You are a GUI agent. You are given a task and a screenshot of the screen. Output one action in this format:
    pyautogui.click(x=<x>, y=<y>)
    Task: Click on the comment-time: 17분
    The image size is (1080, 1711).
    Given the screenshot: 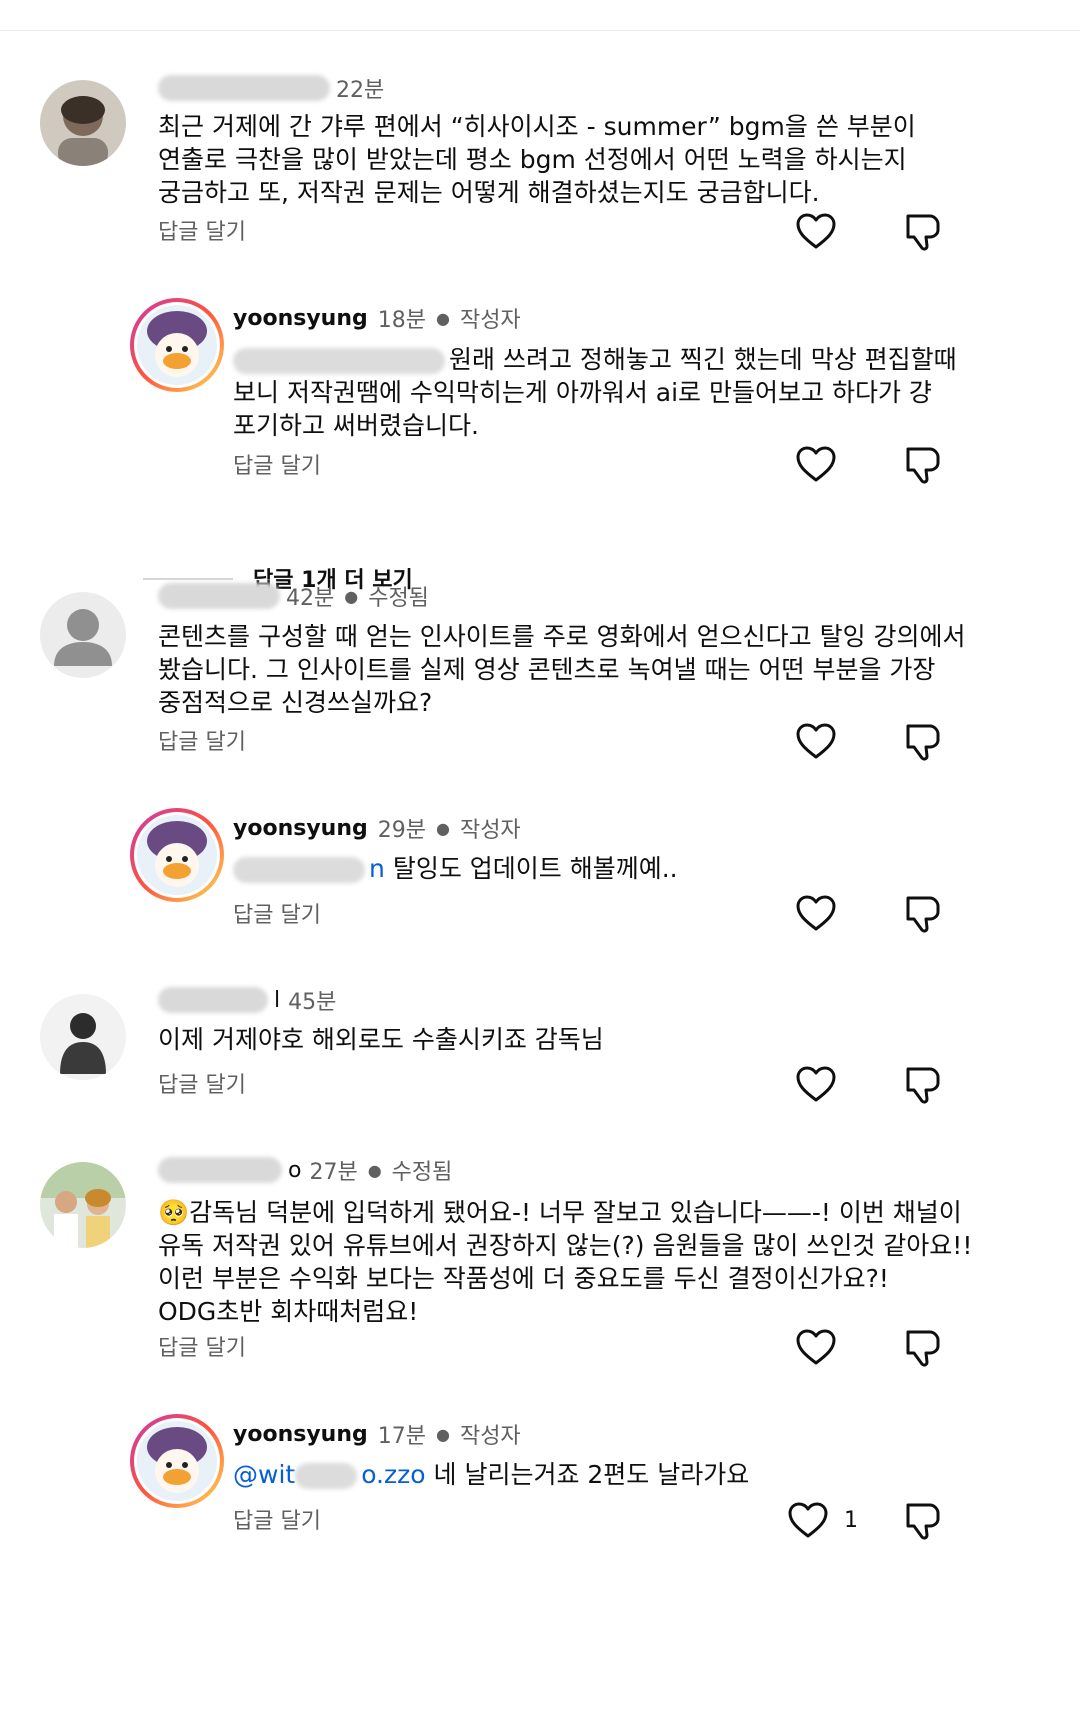 What is the action you would take?
    pyautogui.click(x=401, y=1436)
    